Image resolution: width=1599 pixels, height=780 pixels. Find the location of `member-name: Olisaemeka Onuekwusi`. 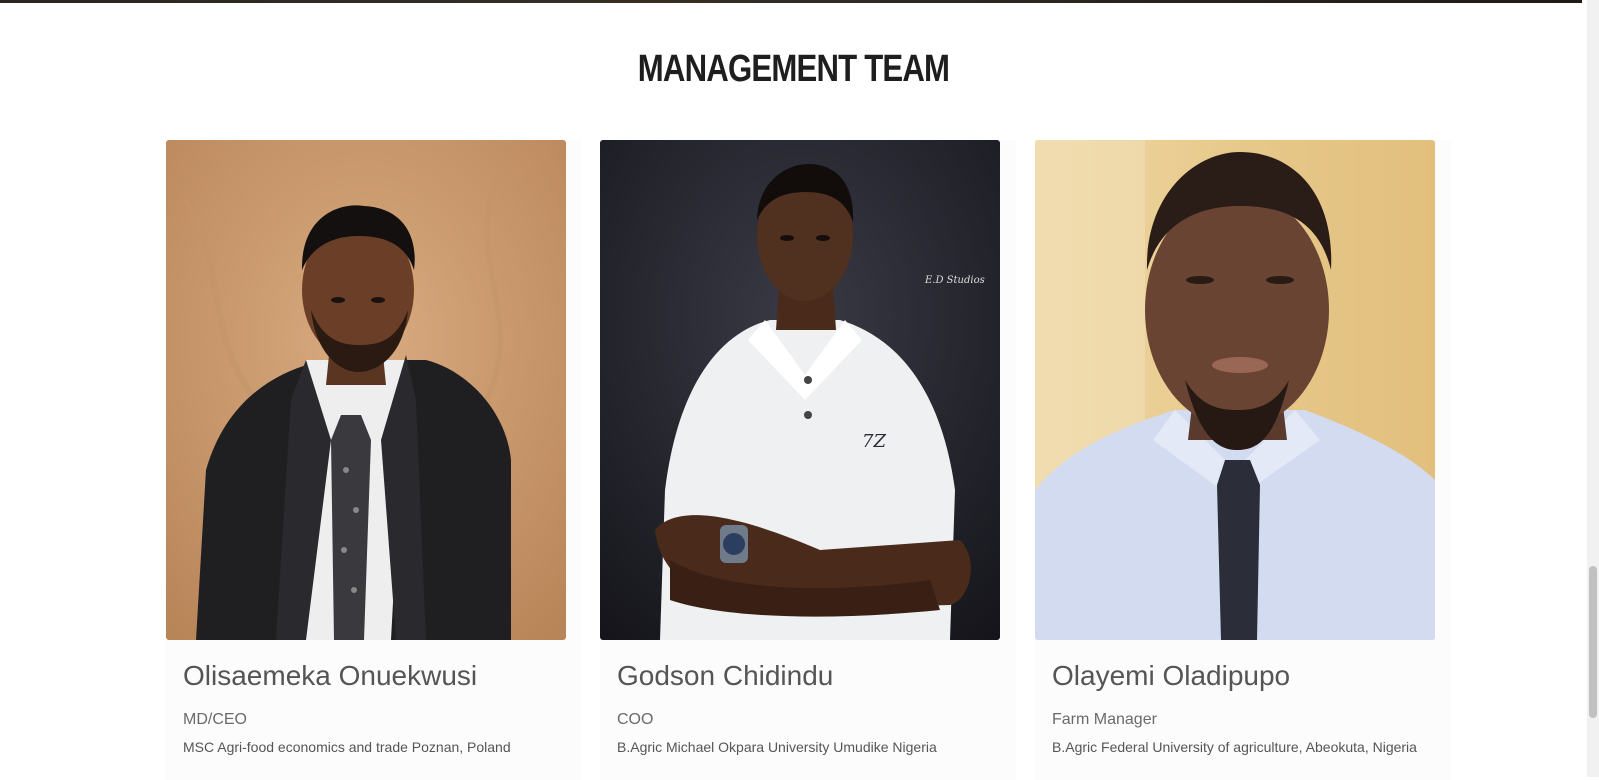

member-name: Olisaemeka Onuekwusi is located at coordinates (330, 675).